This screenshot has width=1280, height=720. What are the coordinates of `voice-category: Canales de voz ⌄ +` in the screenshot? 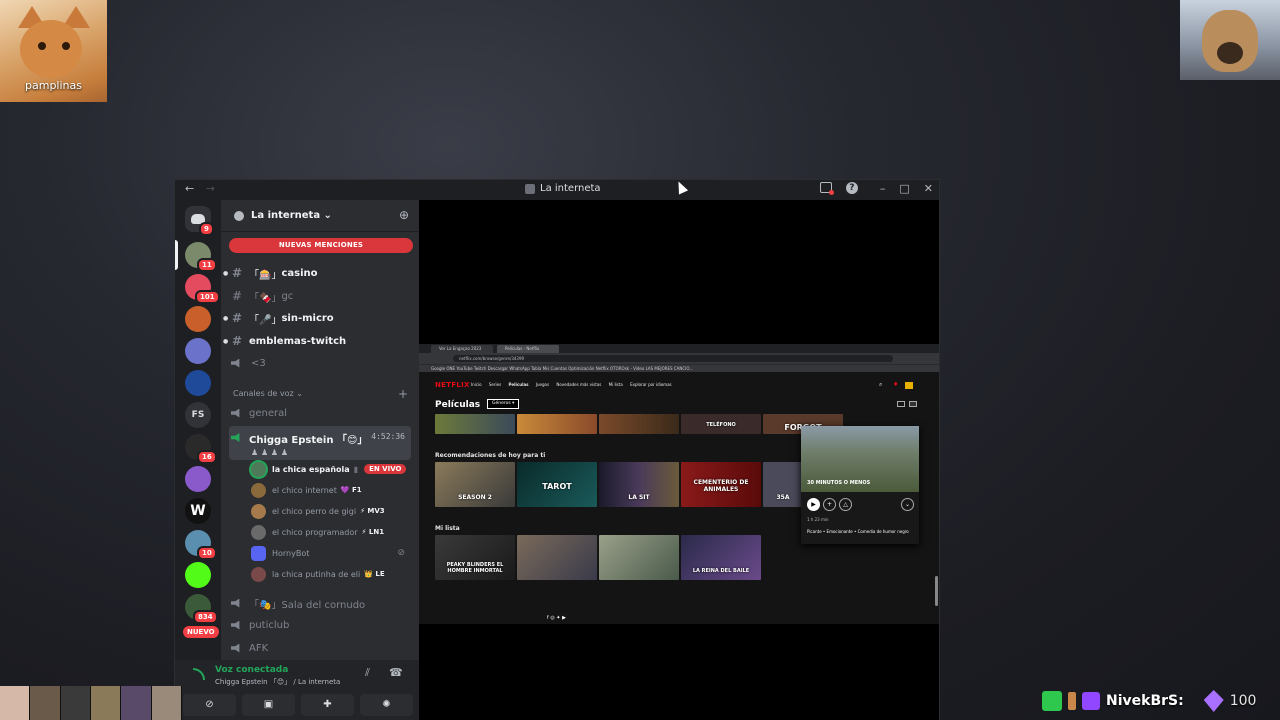 It's located at (320, 394).